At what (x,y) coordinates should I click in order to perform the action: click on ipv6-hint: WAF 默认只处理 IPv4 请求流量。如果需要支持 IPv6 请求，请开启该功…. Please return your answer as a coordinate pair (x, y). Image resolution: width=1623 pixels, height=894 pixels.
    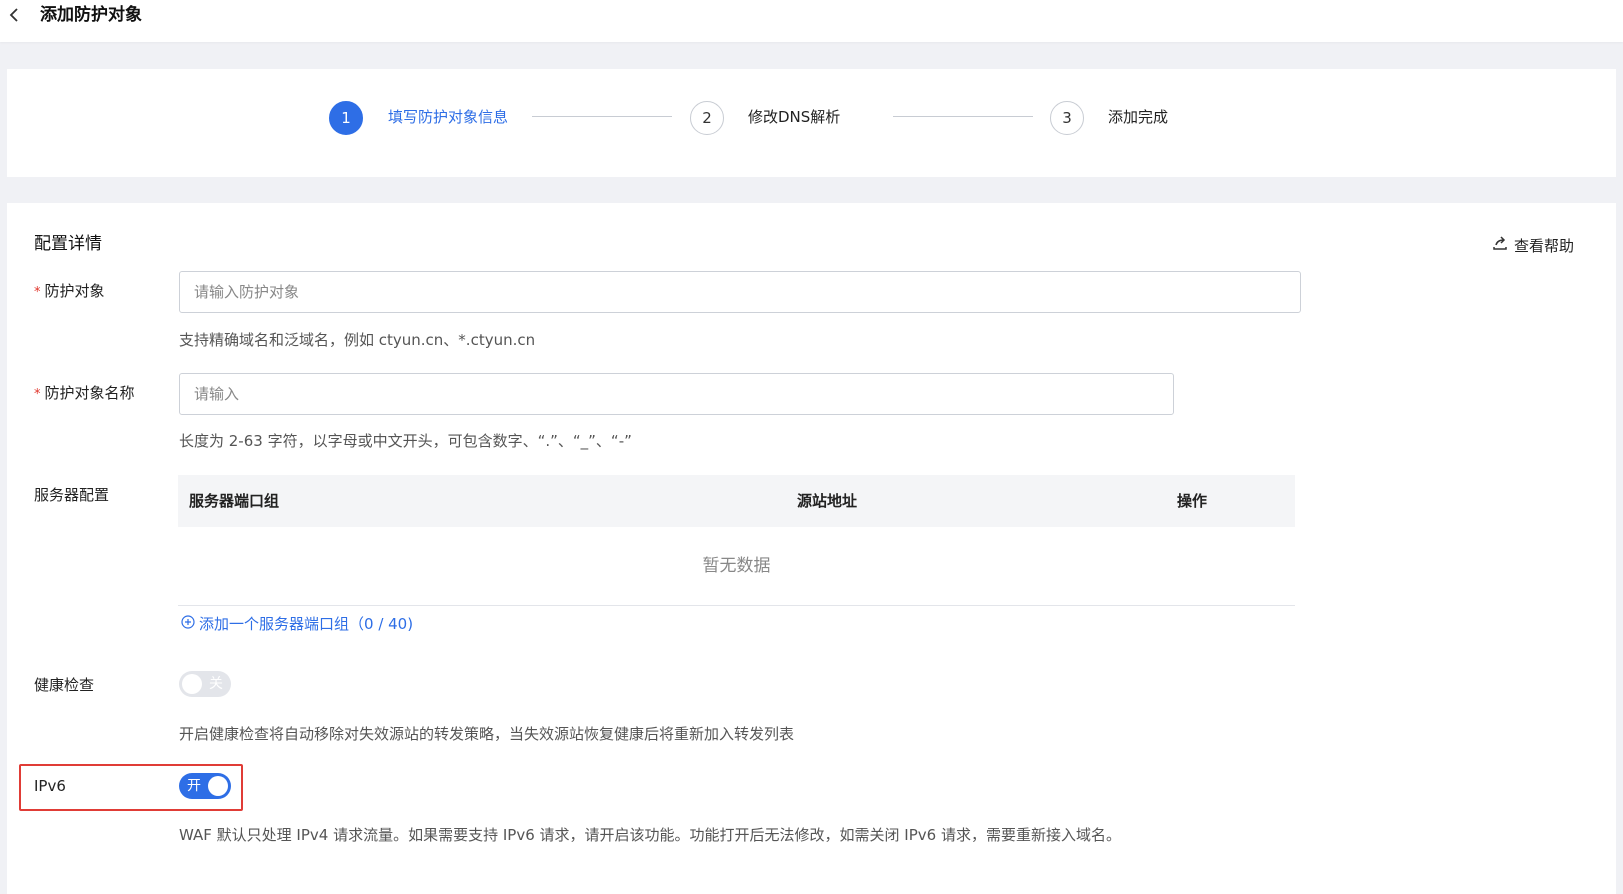
    Looking at the image, I should click on (650, 835).